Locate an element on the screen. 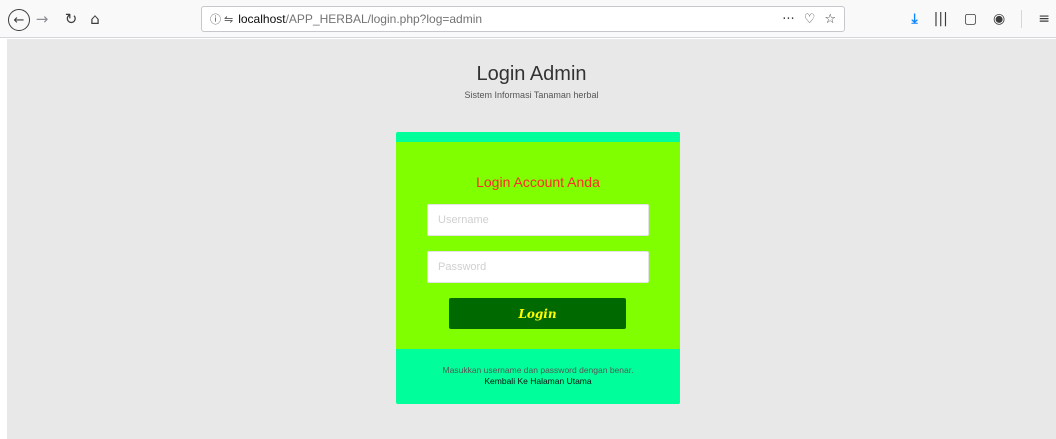  password-input is located at coordinates (538, 267).